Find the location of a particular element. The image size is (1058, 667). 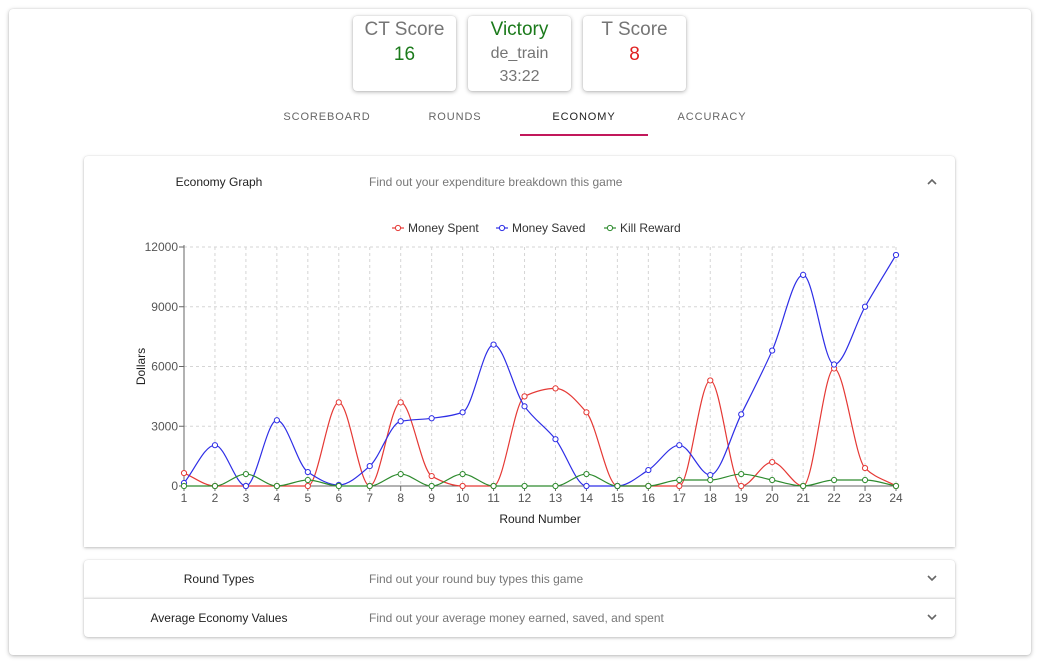

y-tick-label: 12000 is located at coordinates (162, 247).